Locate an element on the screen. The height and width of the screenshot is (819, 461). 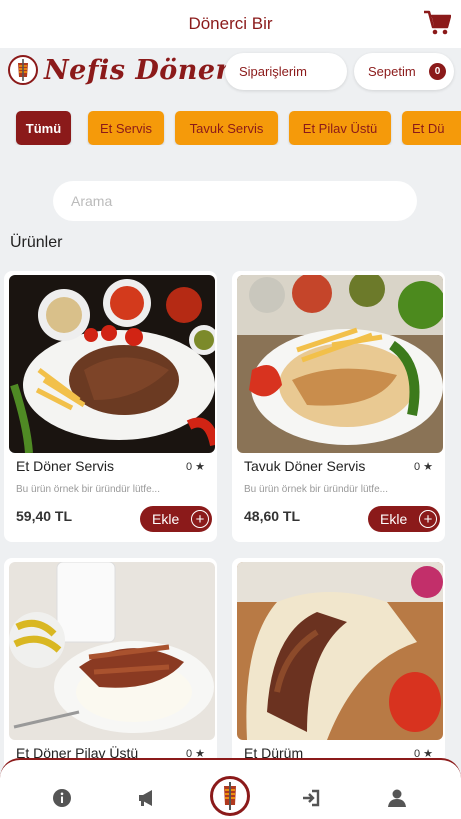
cart-count-badge: 0 is located at coordinates (437, 71).